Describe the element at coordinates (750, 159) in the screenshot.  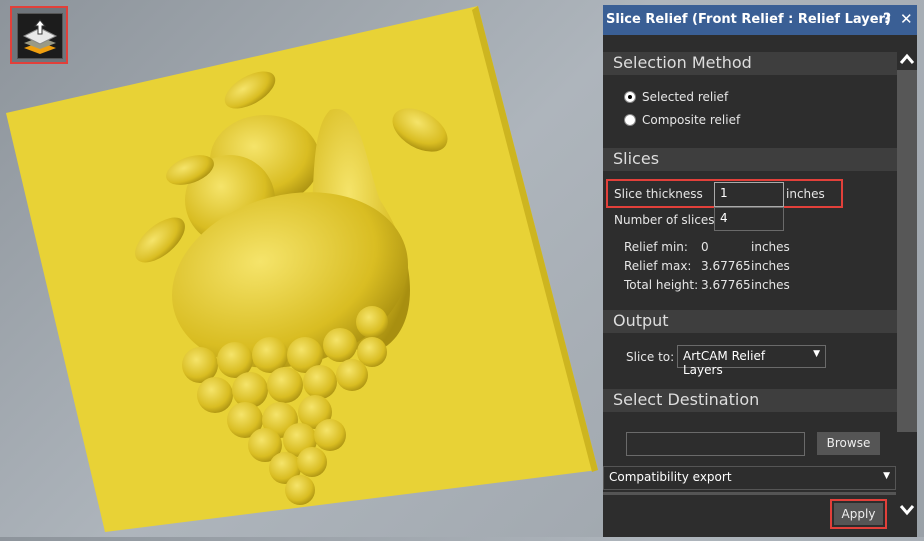
I see `section-slices: Slices` at that location.